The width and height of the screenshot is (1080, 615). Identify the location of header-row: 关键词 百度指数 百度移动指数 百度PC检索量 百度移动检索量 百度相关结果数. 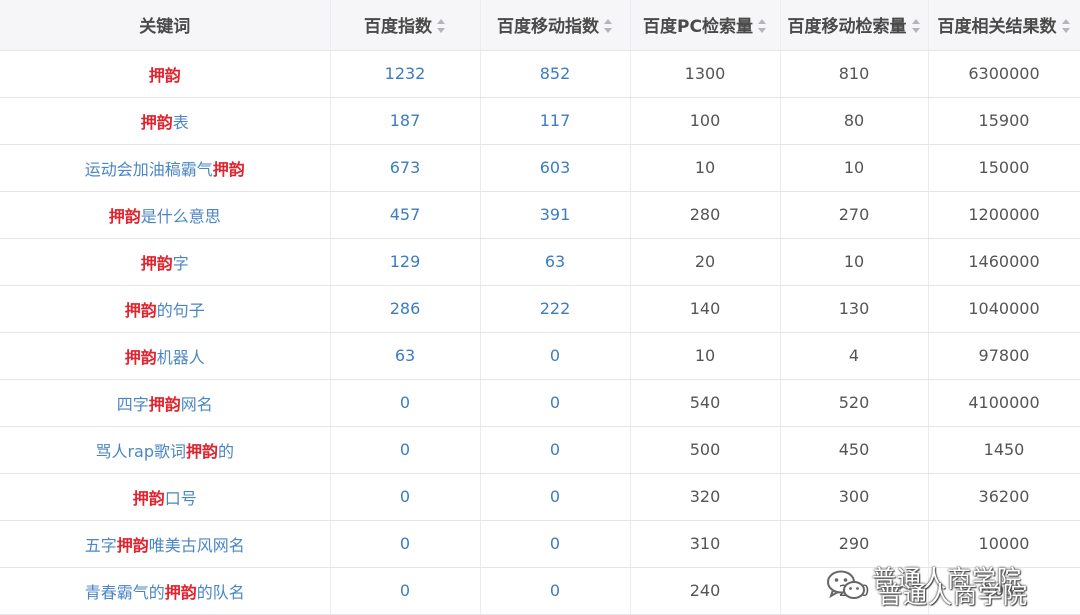
(540, 25).